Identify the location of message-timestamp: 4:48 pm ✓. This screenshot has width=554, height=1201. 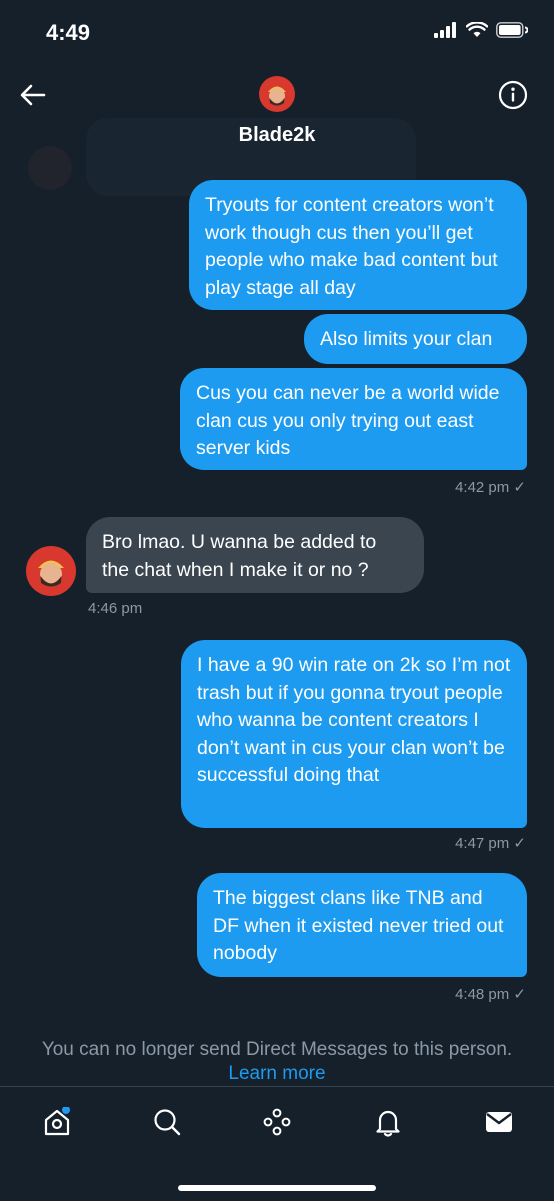
(490, 994).